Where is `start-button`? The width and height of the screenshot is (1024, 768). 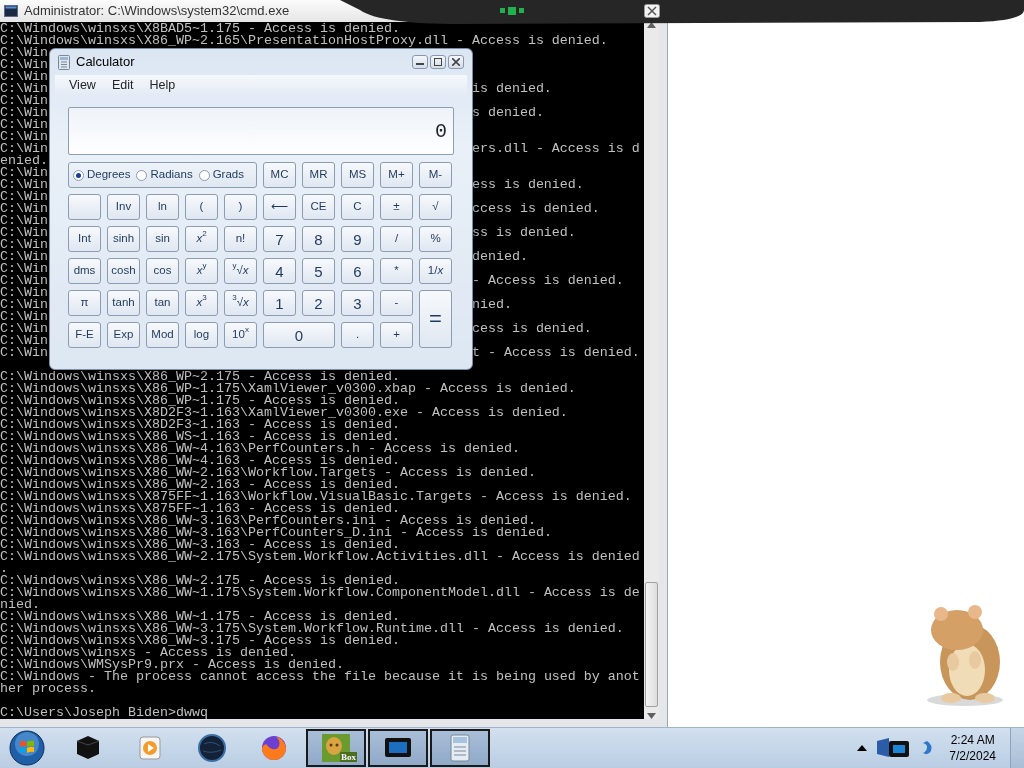 start-button is located at coordinates (27, 748).